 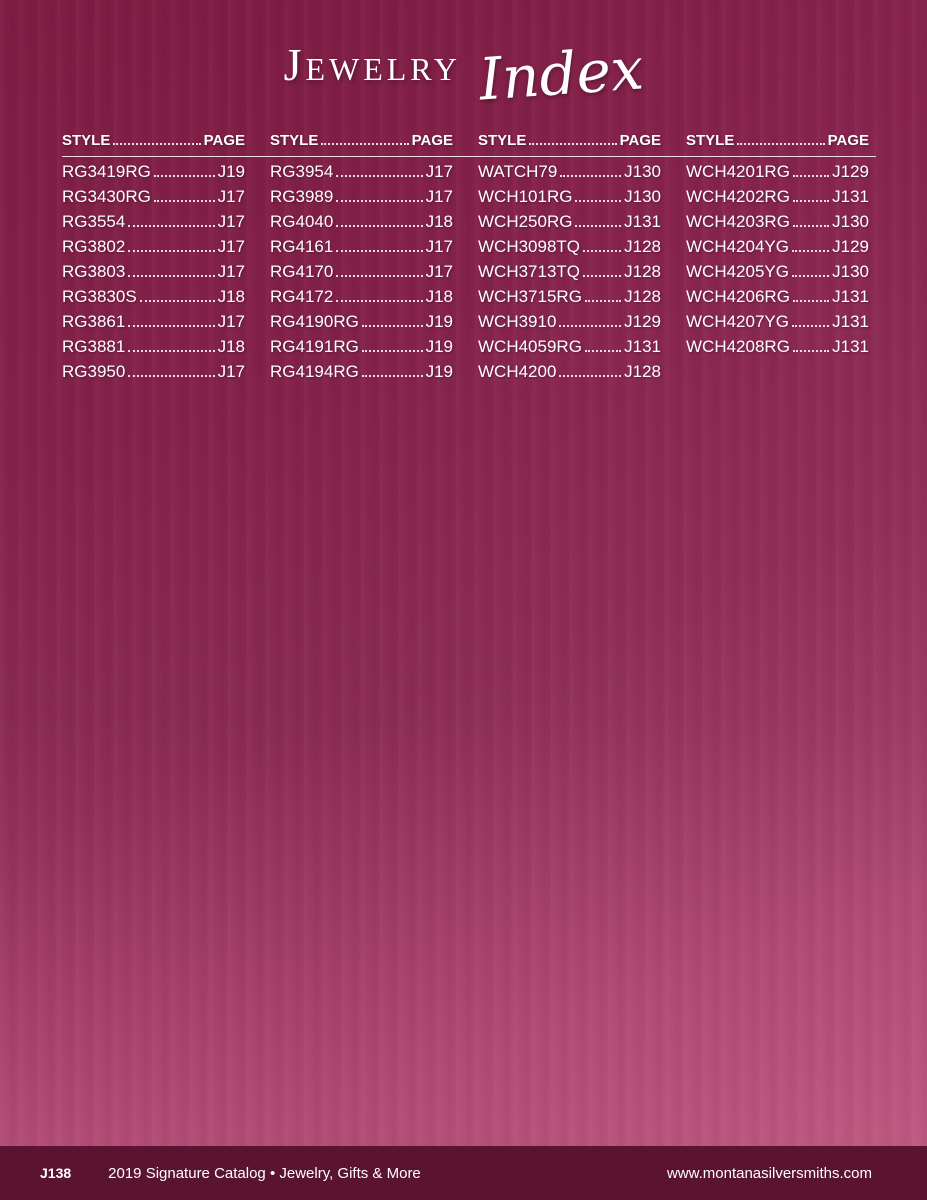 What do you see at coordinates (99, 296) in the screenshot?
I see `entry-style-number: RG3830S` at bounding box center [99, 296].